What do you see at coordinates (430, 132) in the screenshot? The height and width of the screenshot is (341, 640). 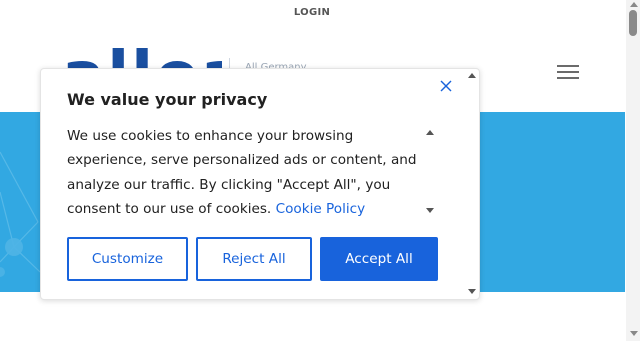 I see `body-scroll-up-icon` at bounding box center [430, 132].